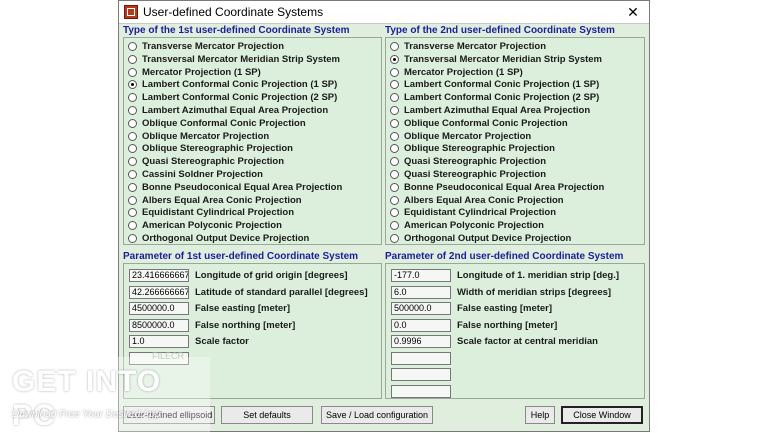 Image resolution: width=768 pixels, height=433 pixels. What do you see at coordinates (472, 148) in the screenshot?
I see `type-2-option: Oblique Stereographic Projection` at bounding box center [472, 148].